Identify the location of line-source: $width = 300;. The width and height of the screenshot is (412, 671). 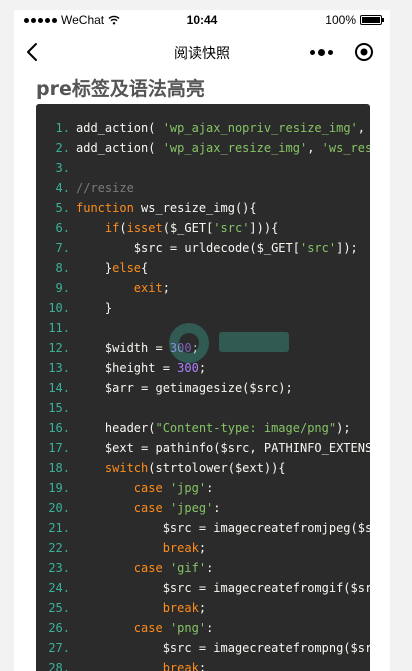
(134, 348).